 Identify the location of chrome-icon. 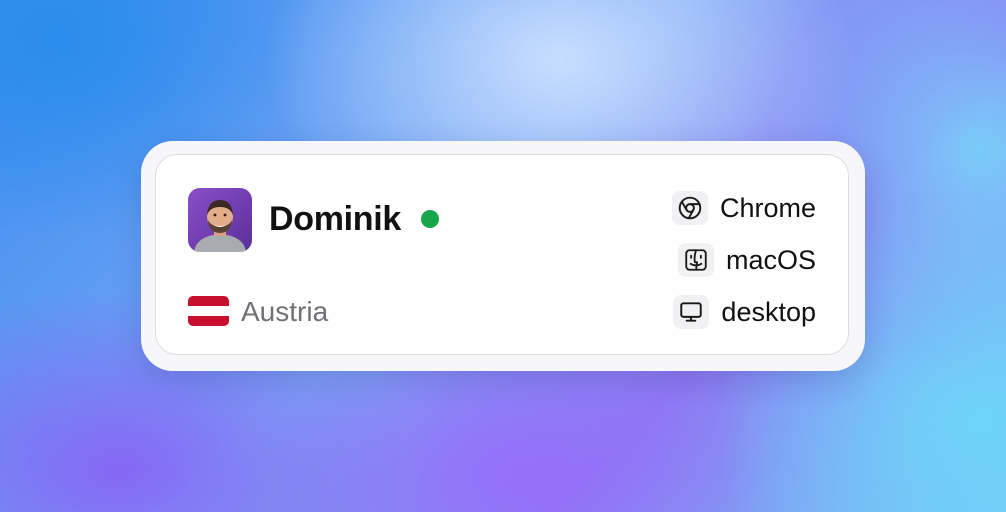
(689, 208).